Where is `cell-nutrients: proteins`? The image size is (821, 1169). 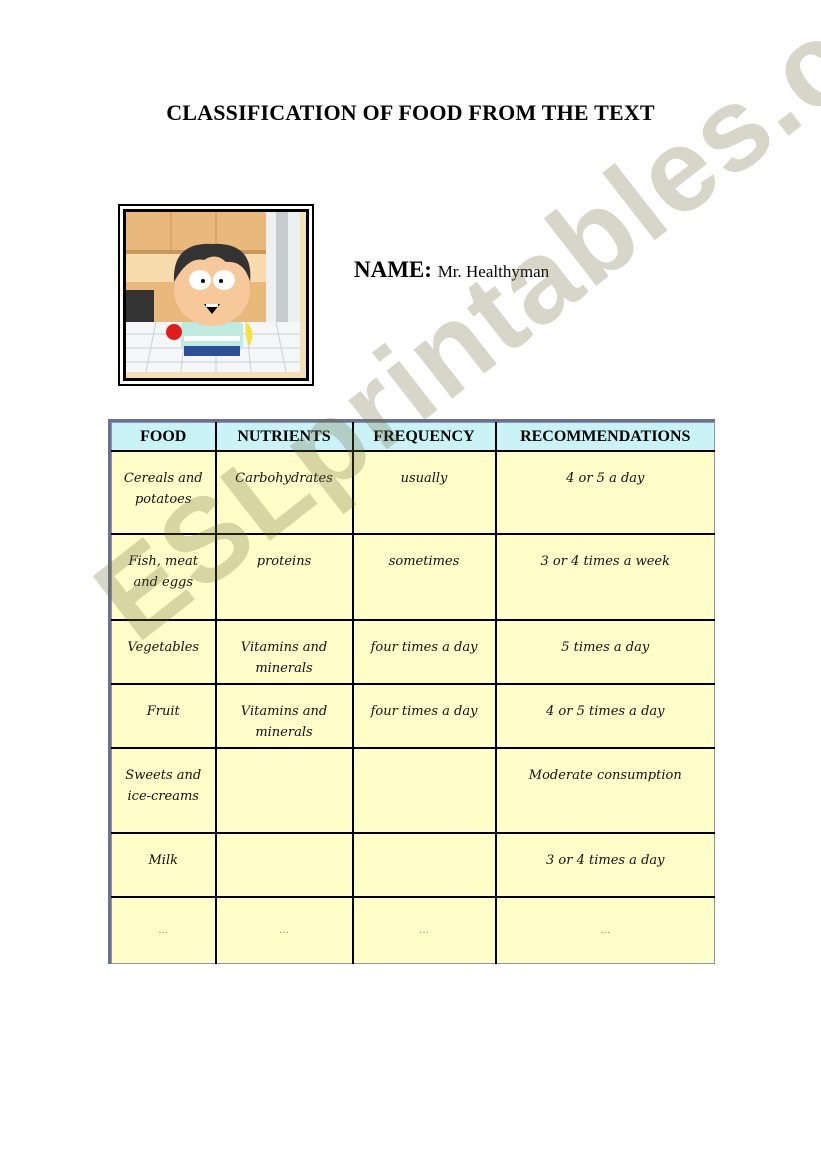
cell-nutrients: proteins is located at coordinates (284, 577).